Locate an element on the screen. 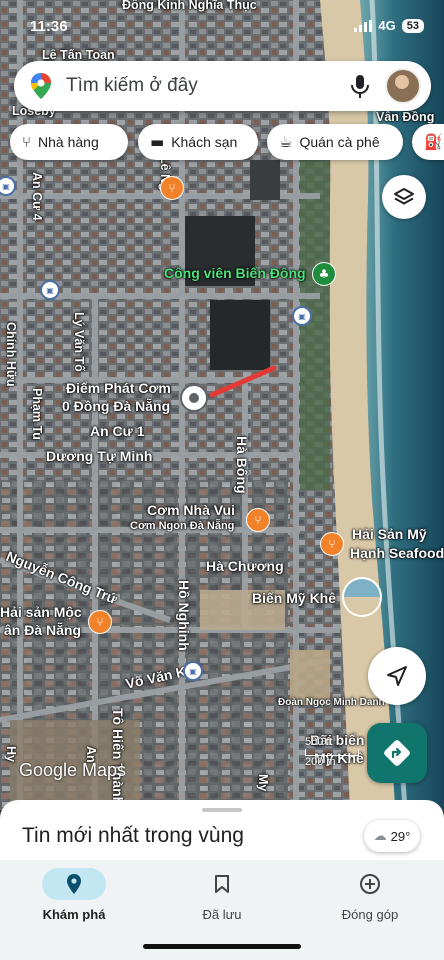 The height and width of the screenshot is (960, 444). label-ha-chuong: Hà Chương is located at coordinates (245, 566).